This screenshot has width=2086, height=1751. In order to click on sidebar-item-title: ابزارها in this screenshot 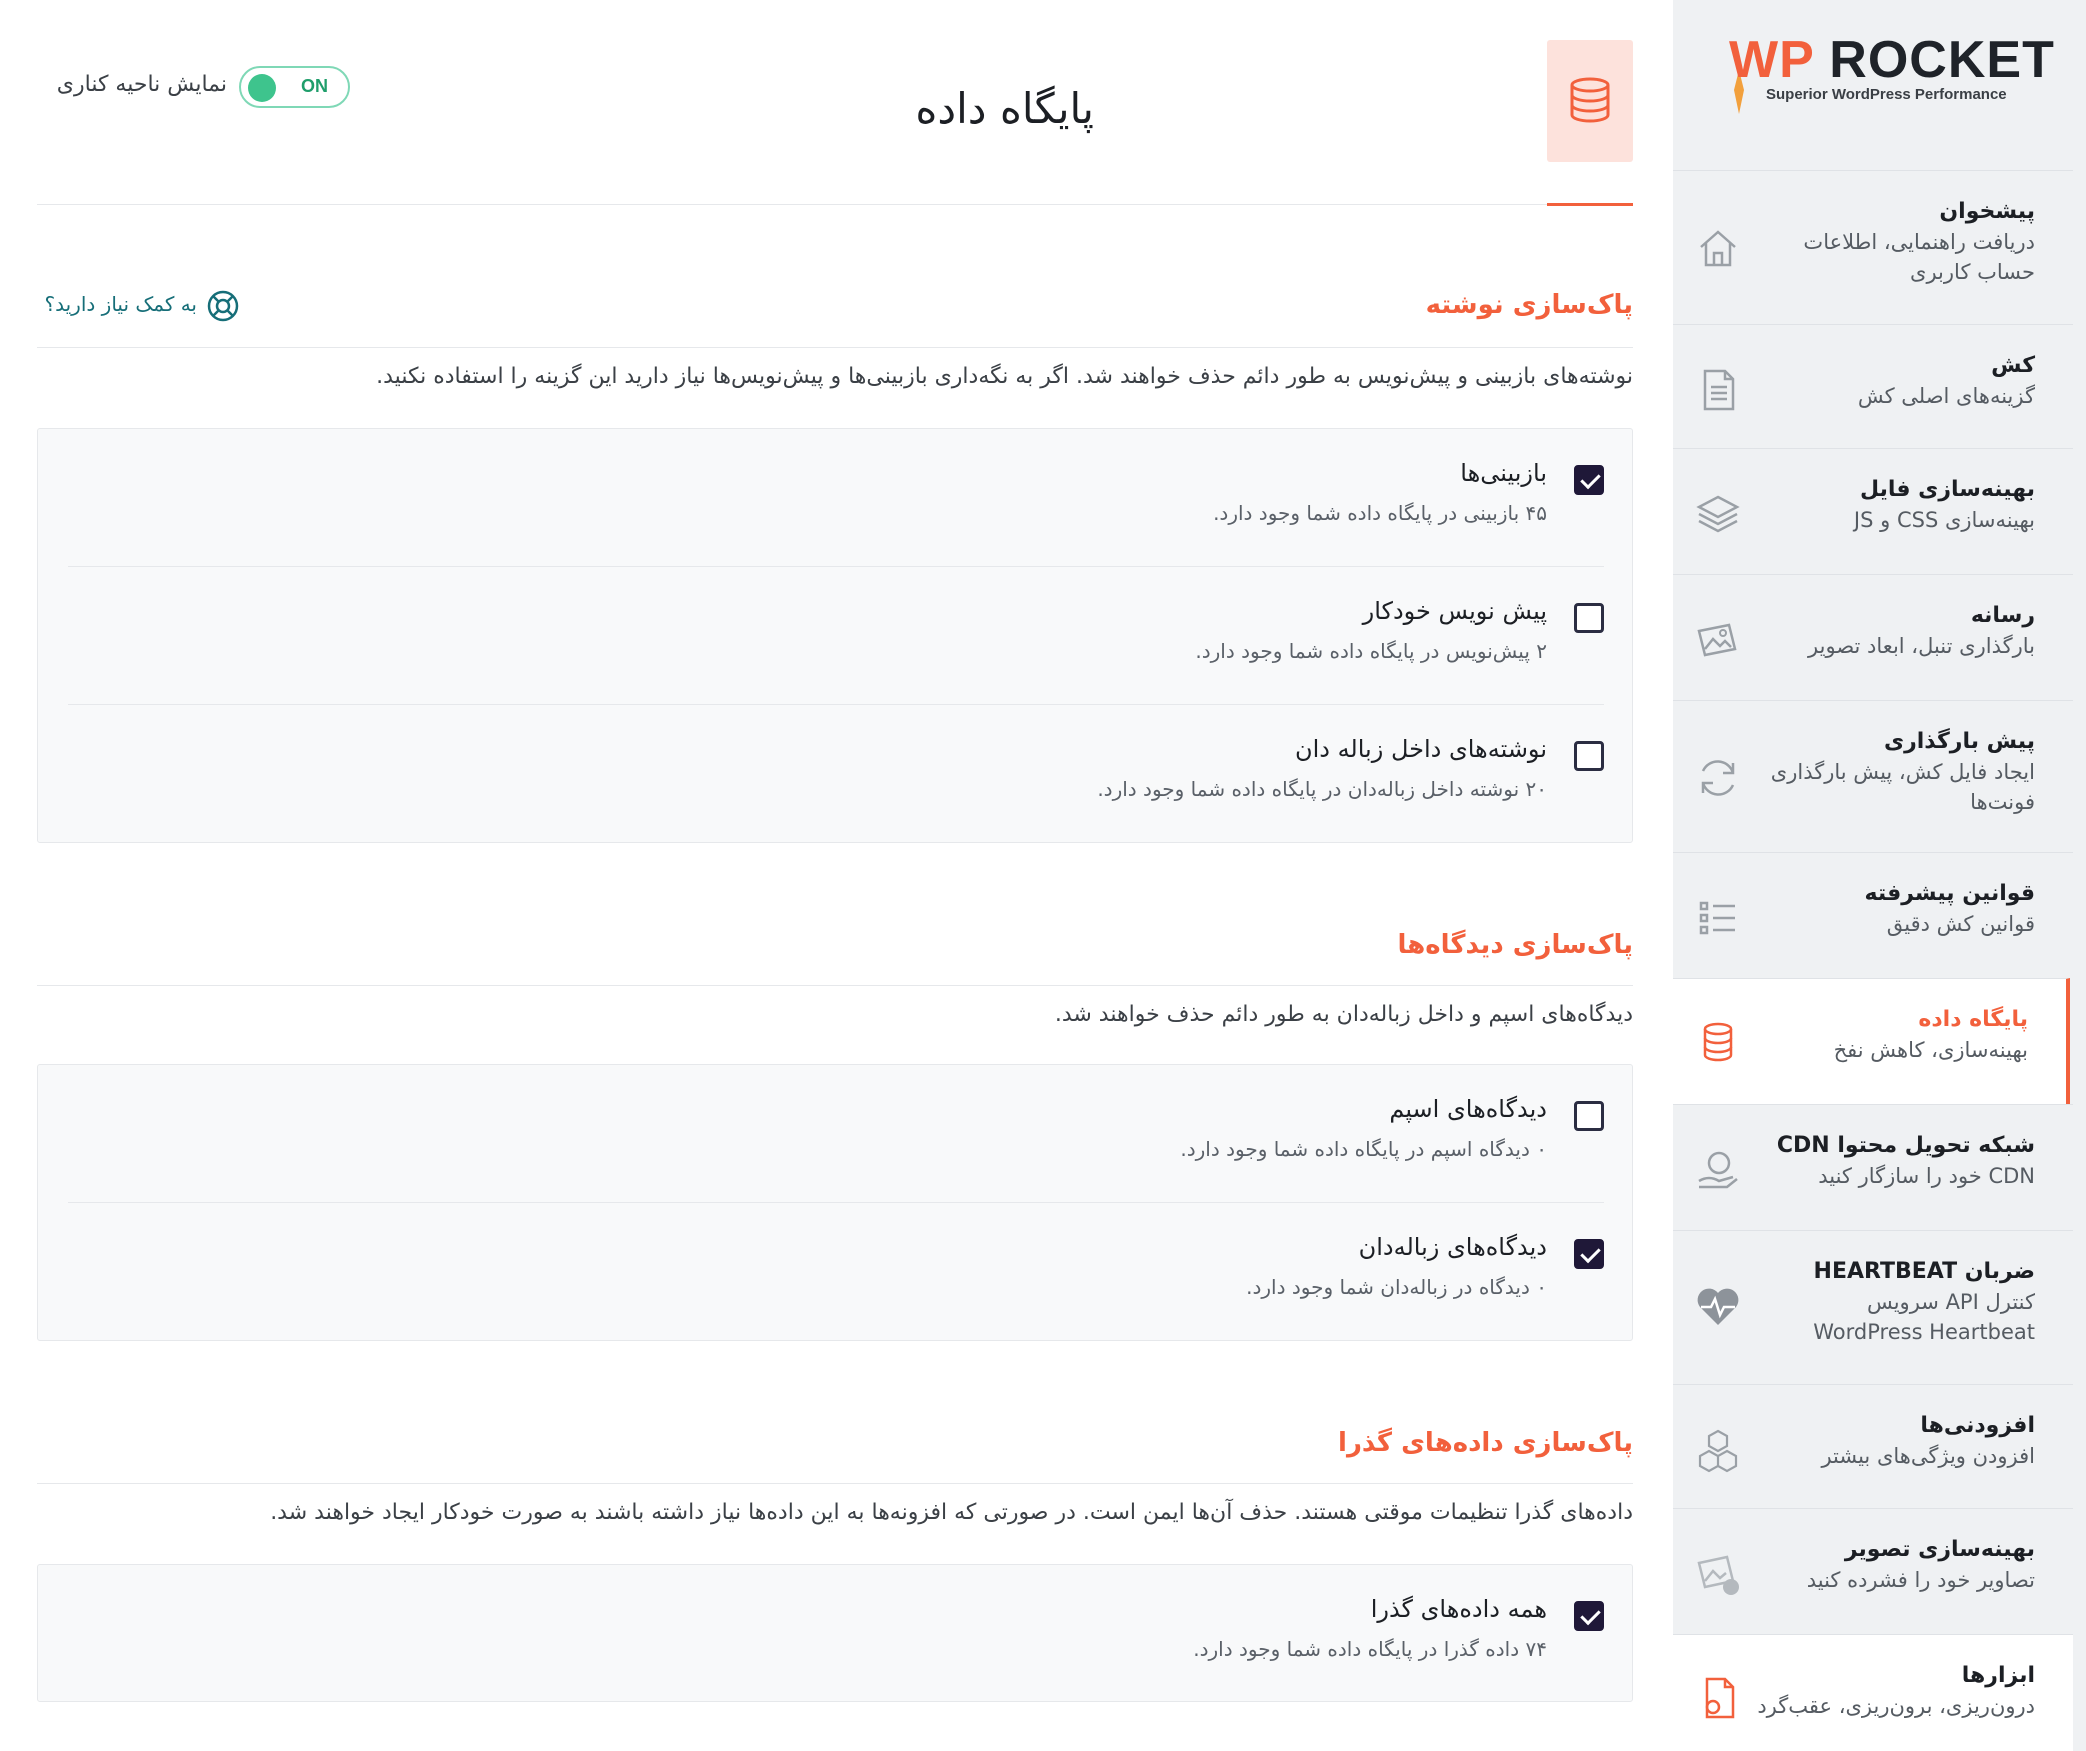, I will do `click(1998, 1675)`.